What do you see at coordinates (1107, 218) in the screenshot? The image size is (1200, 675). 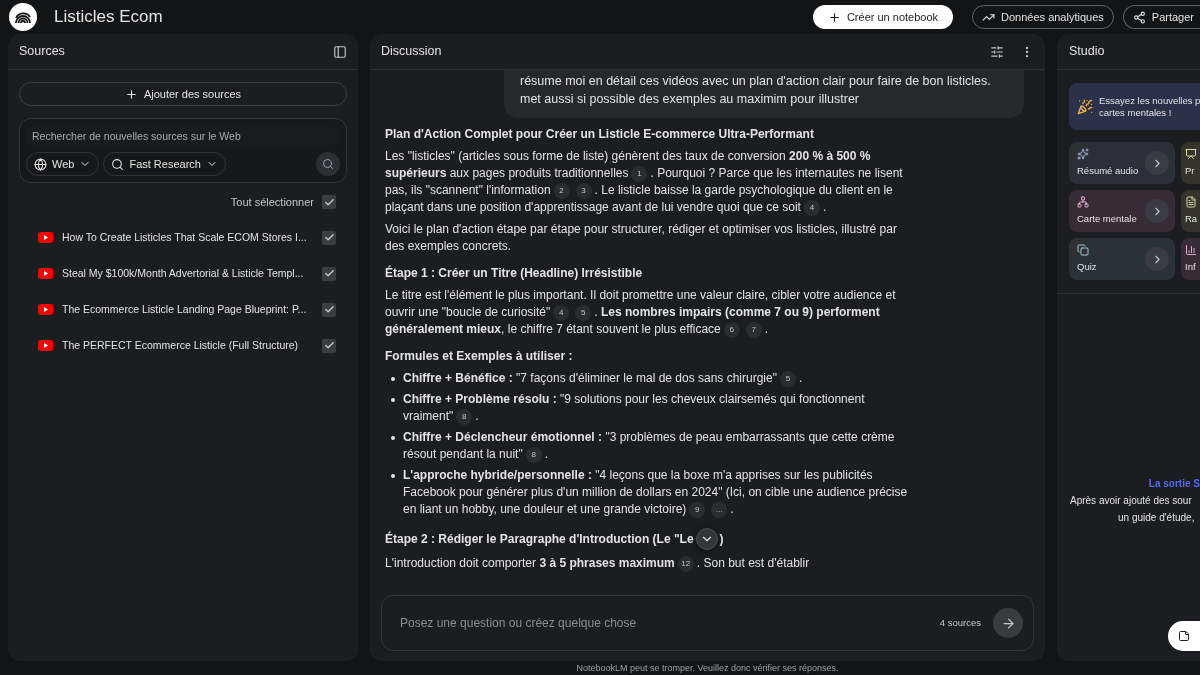 I see `tile-label: Carte mentale` at bounding box center [1107, 218].